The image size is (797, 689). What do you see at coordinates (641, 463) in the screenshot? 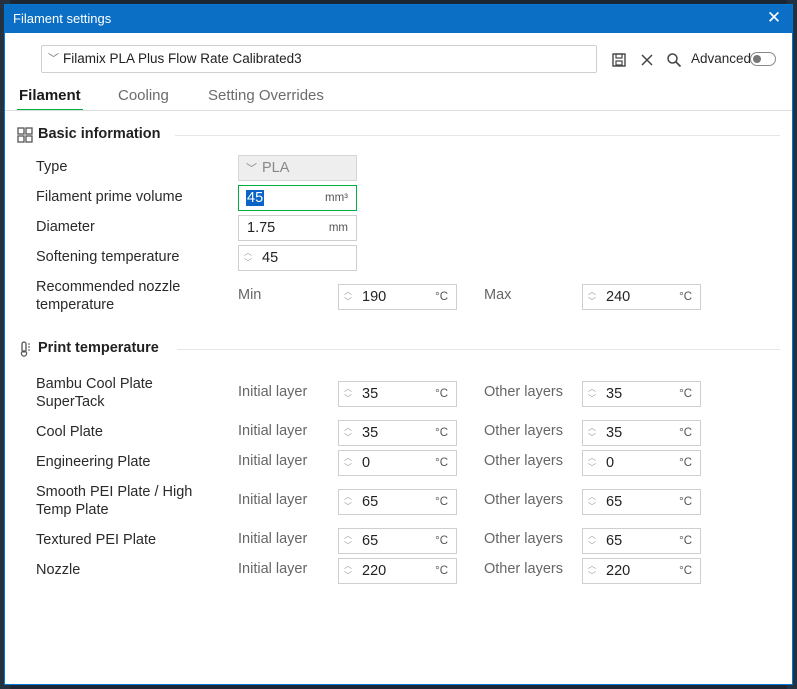
I see `other-layers-input: ︿ ﹀ 0 °C` at bounding box center [641, 463].